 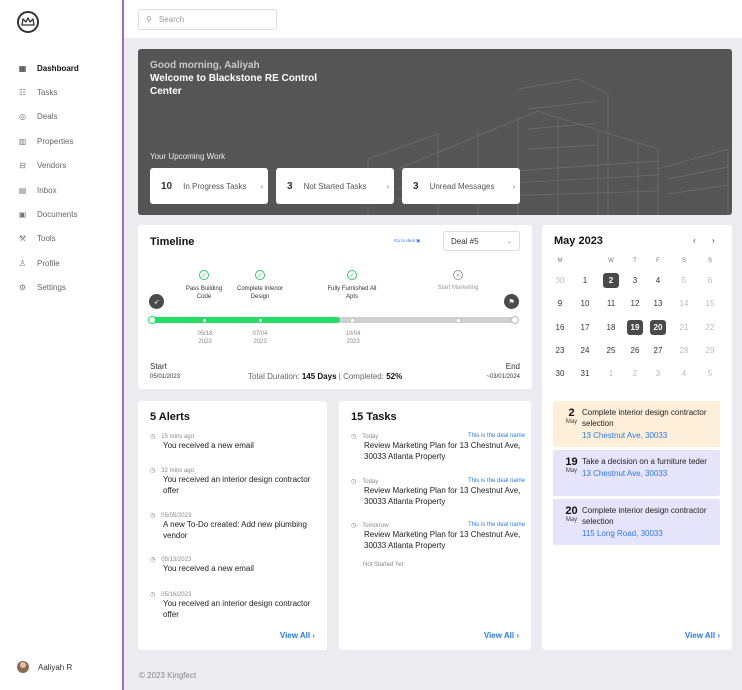 What do you see at coordinates (61, 288) in the screenshot?
I see `sidebar-item-settings: ⚙ Settings` at bounding box center [61, 288].